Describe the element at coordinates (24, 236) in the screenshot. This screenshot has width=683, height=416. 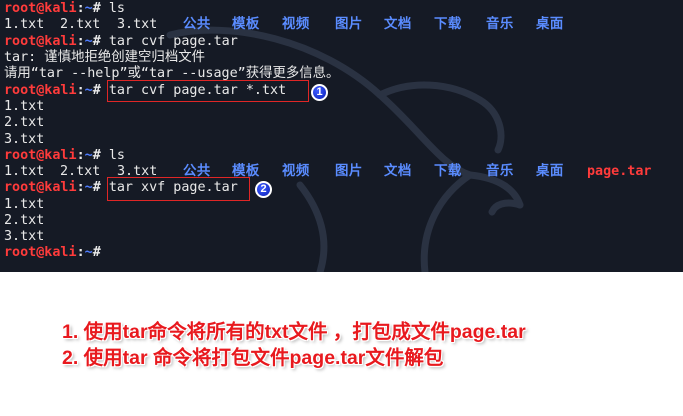
I see `extract-output-line: 3.txt` at that location.